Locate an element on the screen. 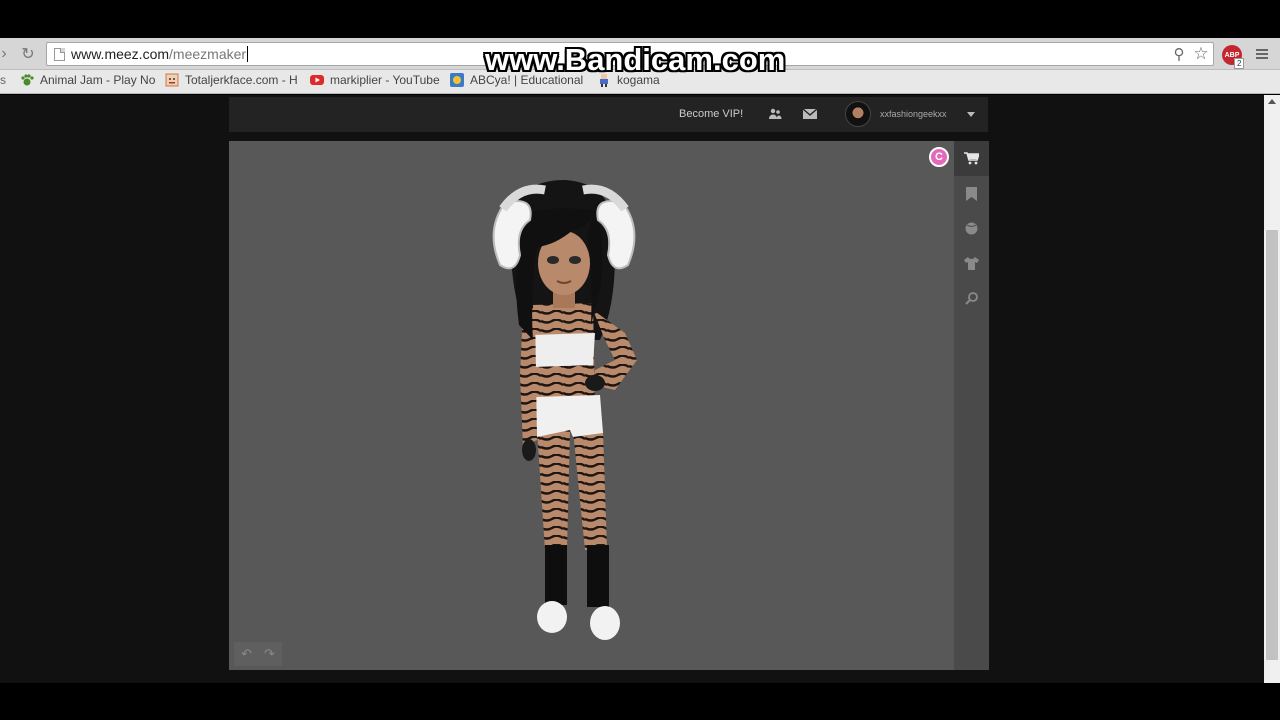  page-icon is located at coordinates (59, 54).